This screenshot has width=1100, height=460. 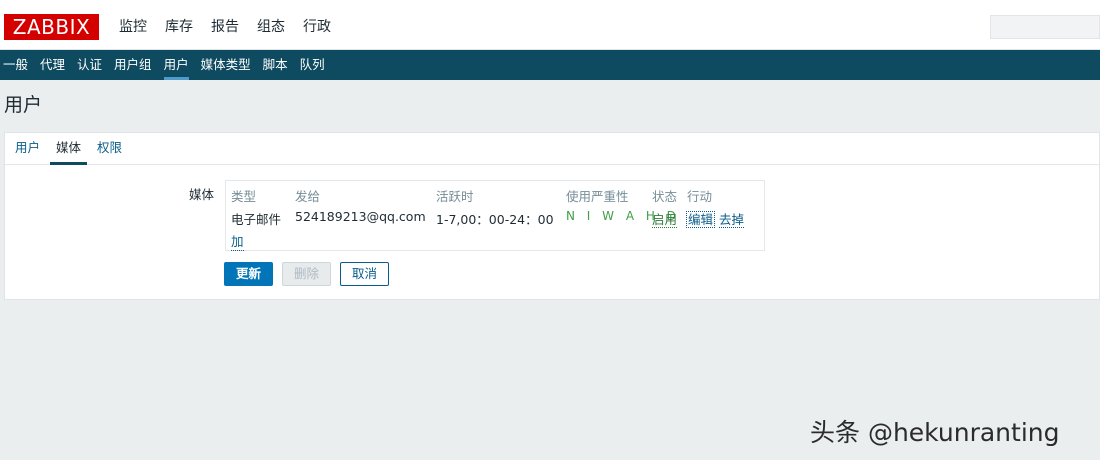 I want to click on status-enabled-link: 启用, so click(x=665, y=220).